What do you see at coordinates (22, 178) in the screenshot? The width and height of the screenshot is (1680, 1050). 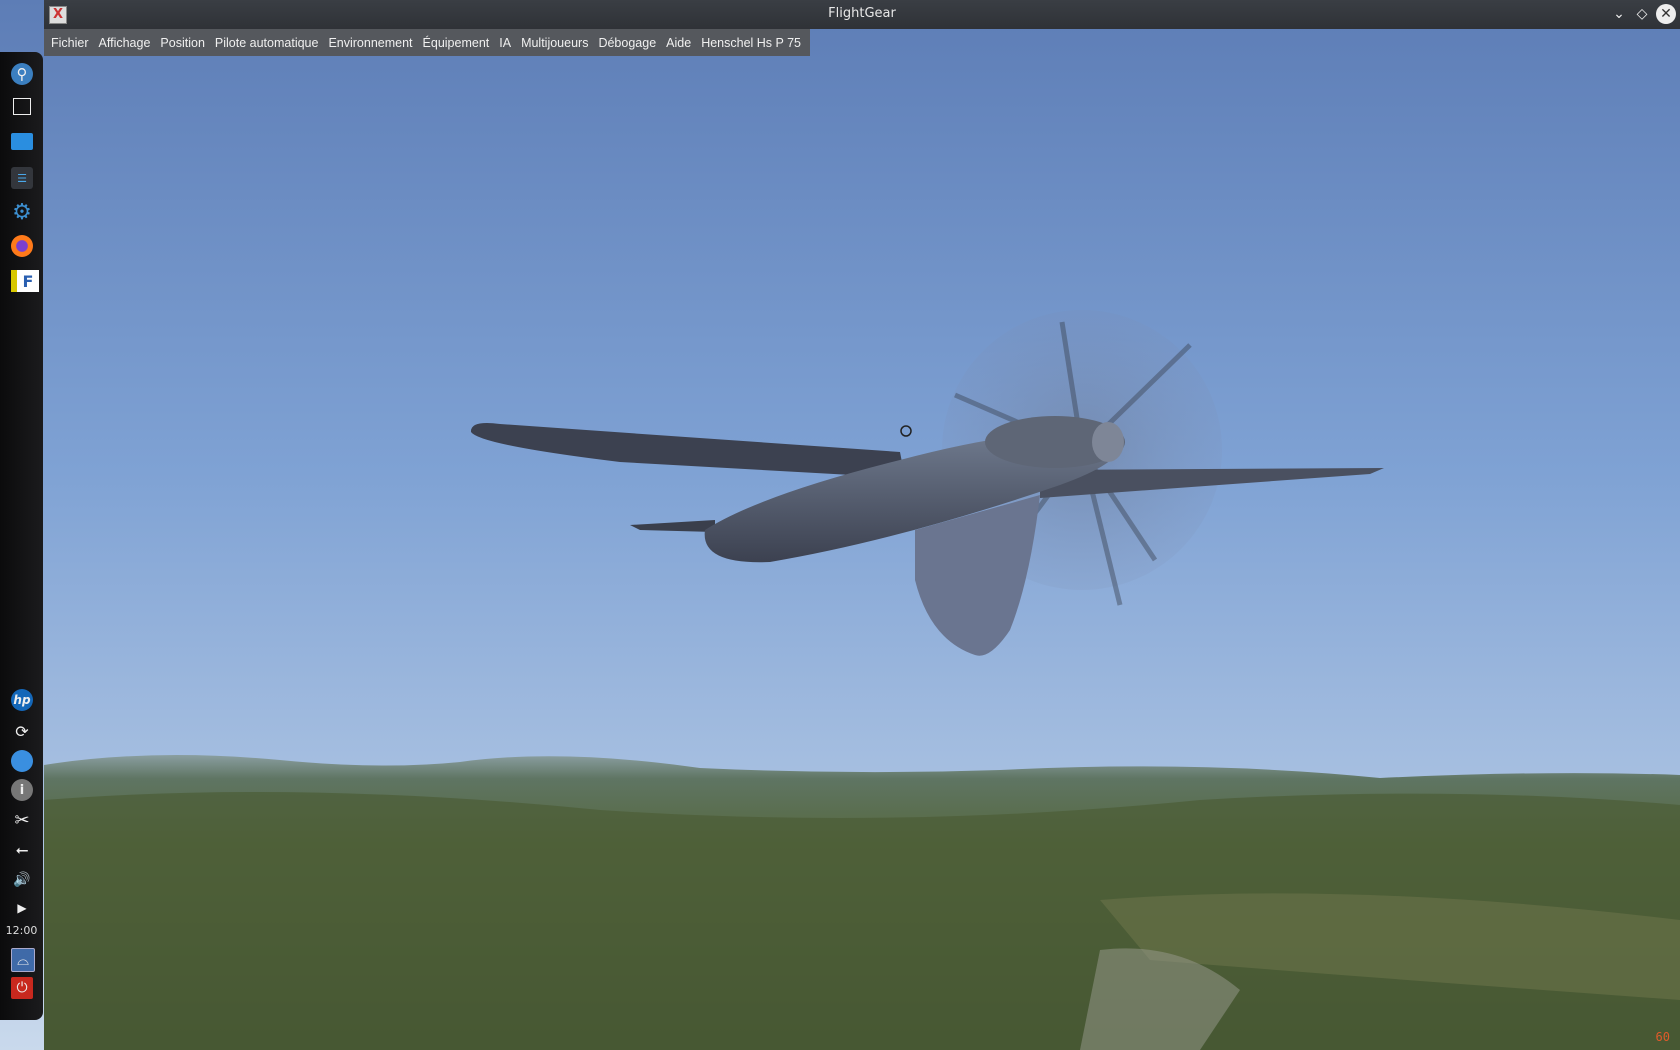 I see `settings-icon: ☰` at bounding box center [22, 178].